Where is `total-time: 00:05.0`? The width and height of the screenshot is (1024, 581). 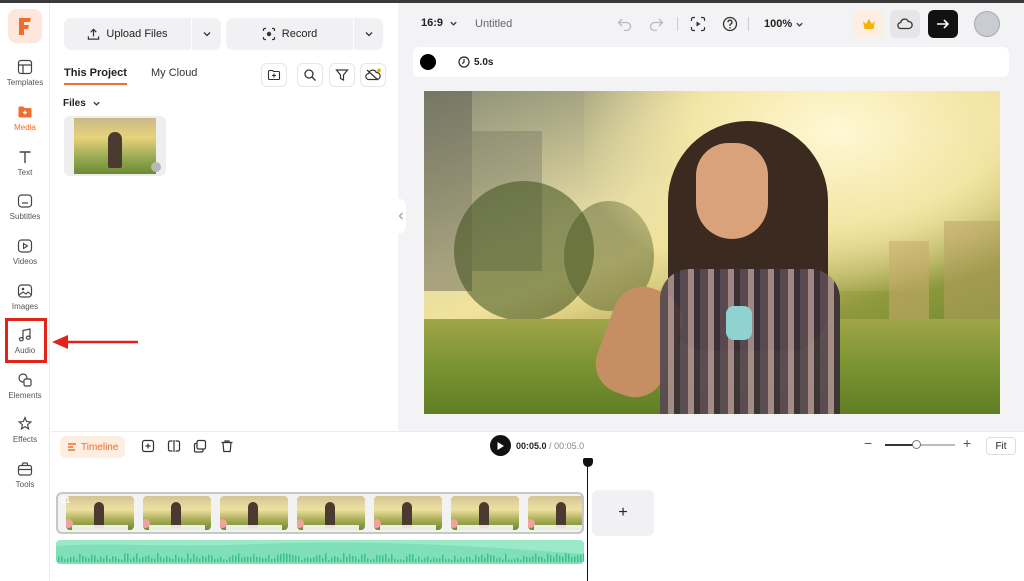 total-time: 00:05.0 is located at coordinates (569, 446).